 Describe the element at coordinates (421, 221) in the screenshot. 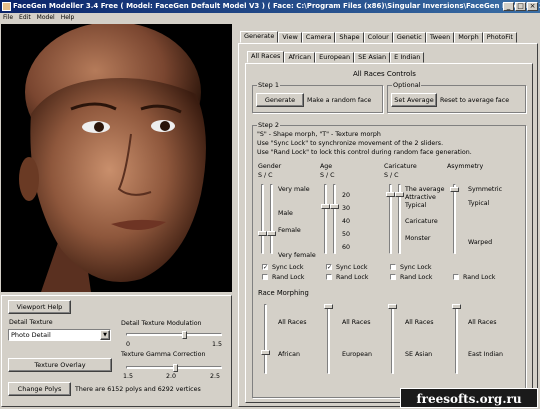

I see `caricature-label-caricature: Caricature` at that location.